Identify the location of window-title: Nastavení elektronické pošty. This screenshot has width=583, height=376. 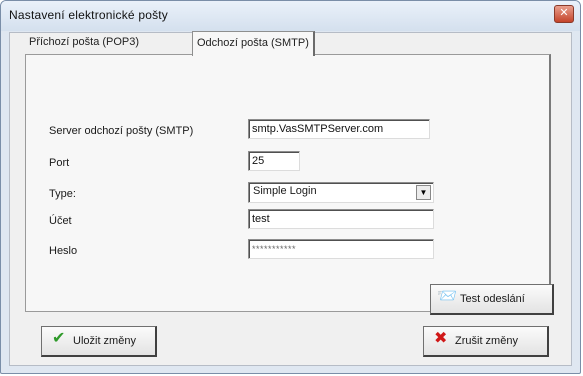
(89, 15).